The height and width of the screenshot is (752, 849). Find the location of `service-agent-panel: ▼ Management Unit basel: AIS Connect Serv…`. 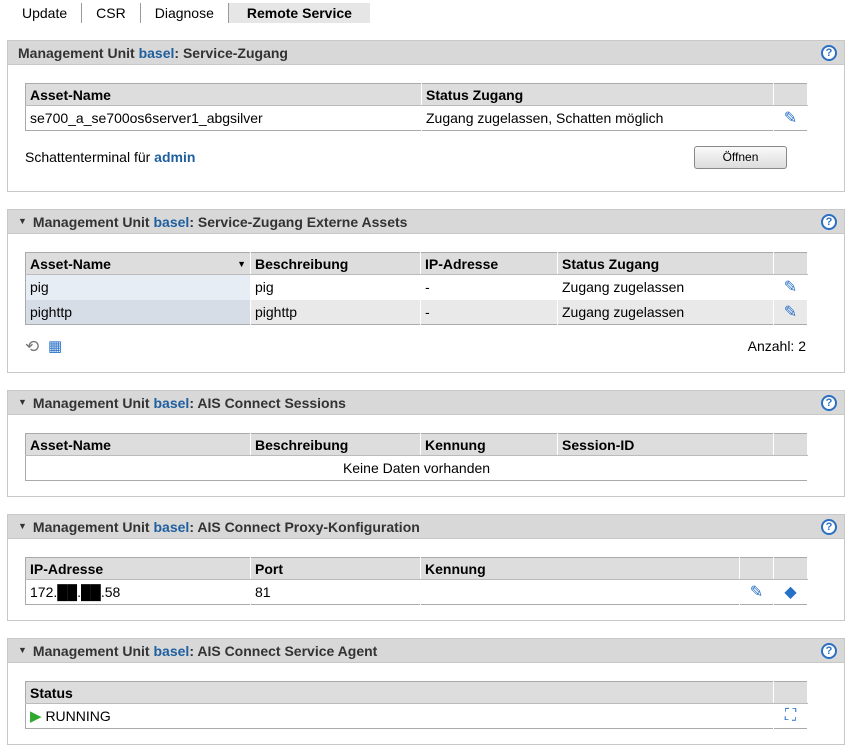

service-agent-panel: ▼ Management Unit basel: AIS Connect Serv… is located at coordinates (426, 691).